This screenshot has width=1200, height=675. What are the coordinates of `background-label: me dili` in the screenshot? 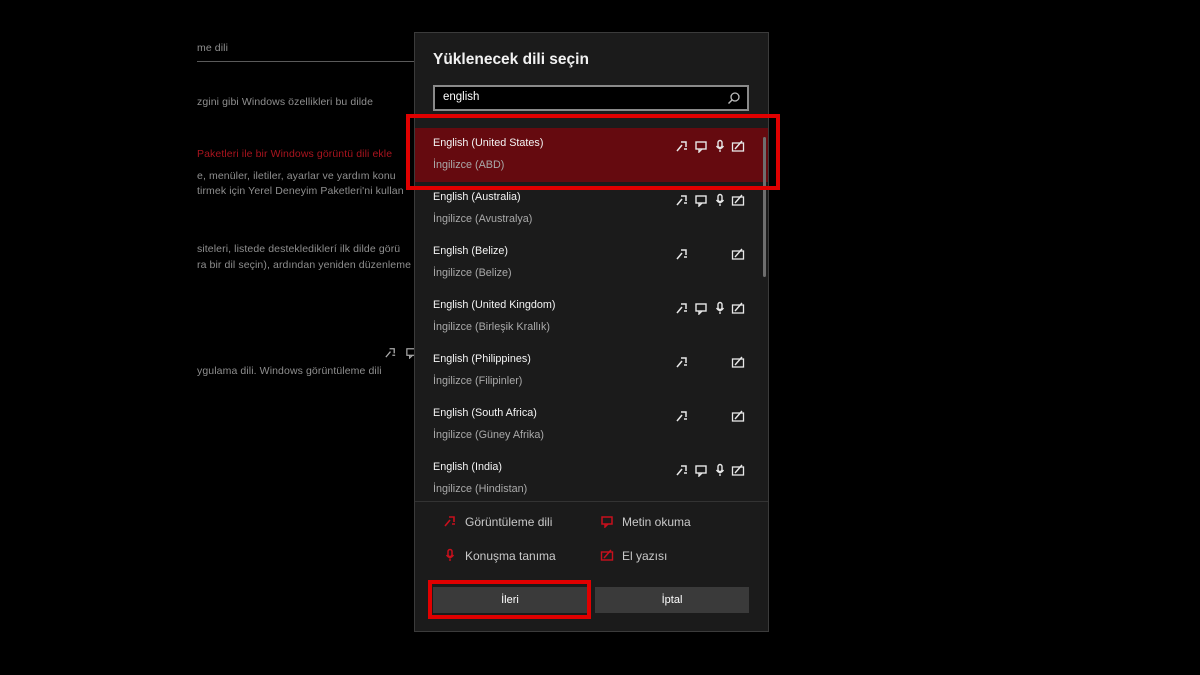 It's located at (213, 48).